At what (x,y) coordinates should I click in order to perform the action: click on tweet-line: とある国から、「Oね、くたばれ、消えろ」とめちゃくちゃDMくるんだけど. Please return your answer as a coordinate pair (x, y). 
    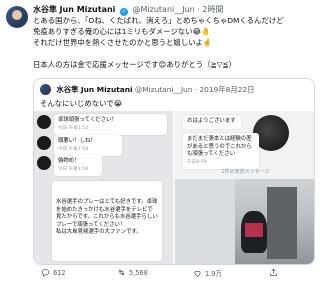
    Looking at the image, I should click on (158, 20).